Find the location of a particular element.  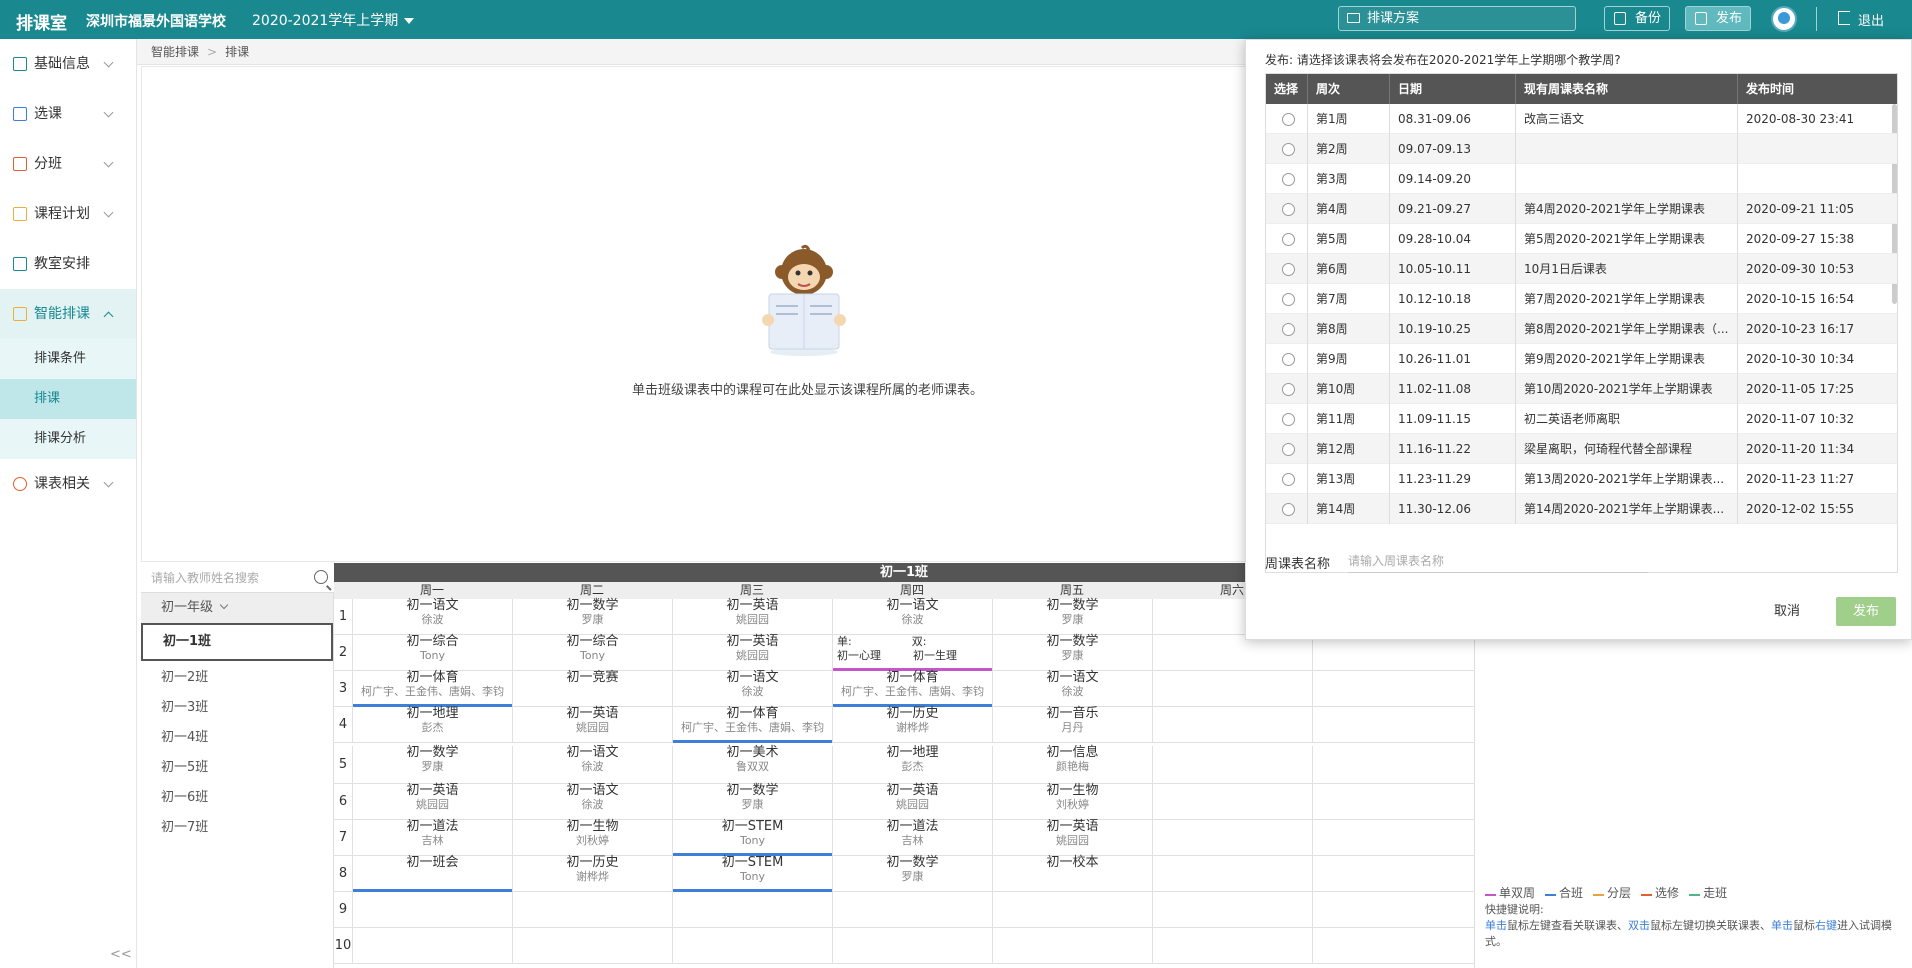

sidebar-item-timetable: 课表相关 is located at coordinates (68, 484).